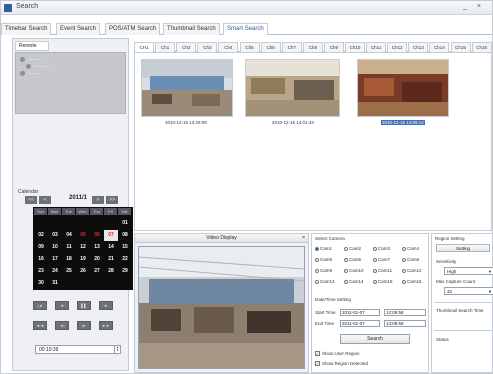 This screenshot has height=374, width=493. What do you see at coordinates (40, 325) in the screenshot?
I see `playback-rewind-button: ◄◄` at bounding box center [40, 325].